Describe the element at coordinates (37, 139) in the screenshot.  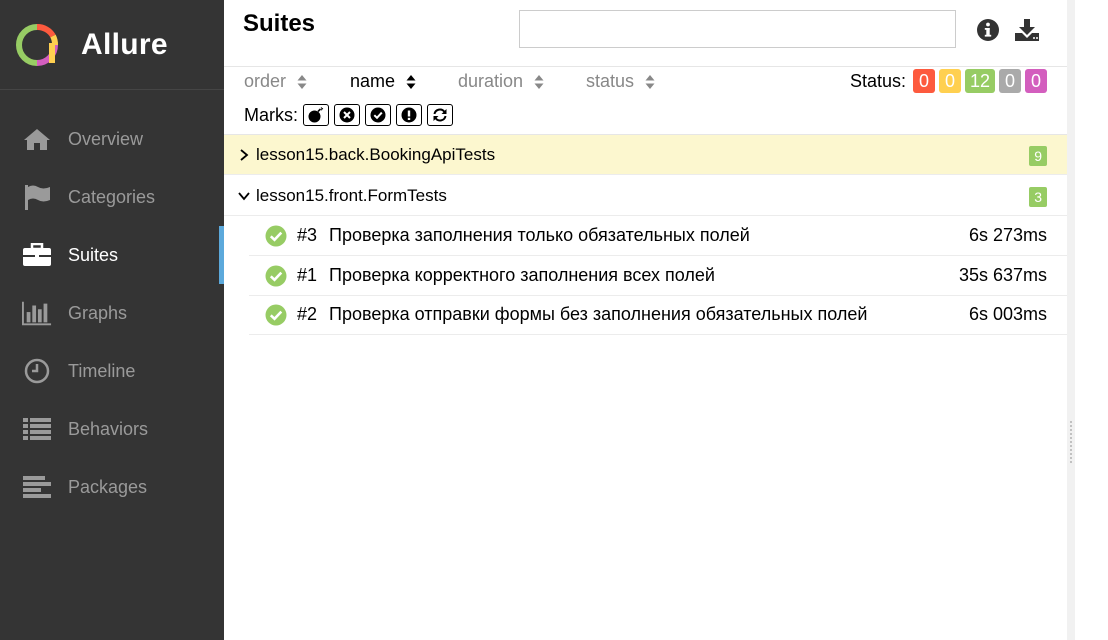
I see `home-icon` at that location.